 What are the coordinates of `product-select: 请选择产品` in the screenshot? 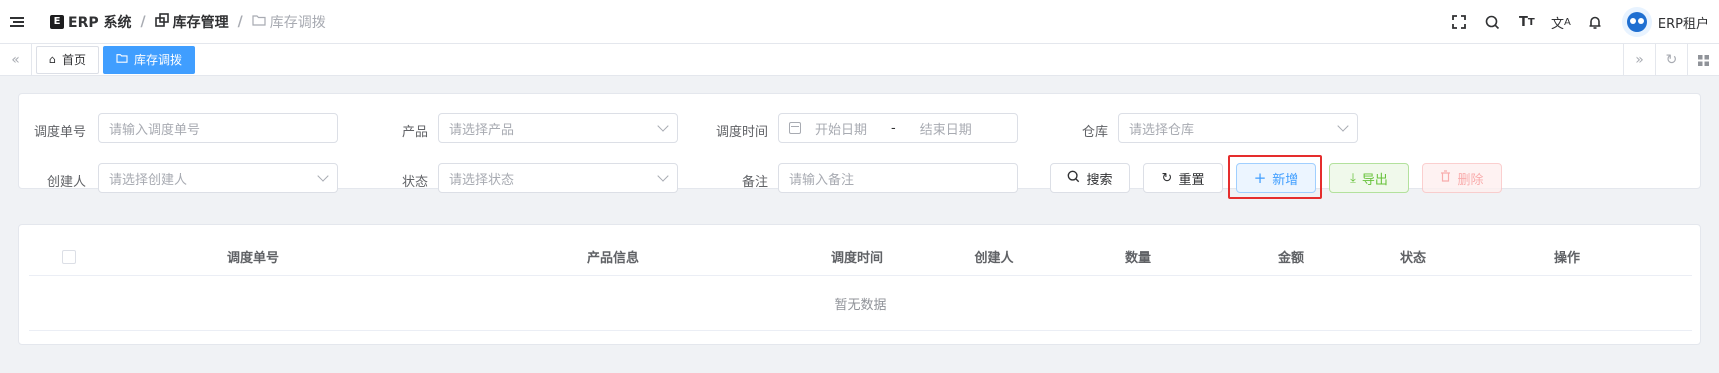 It's located at (558, 128).